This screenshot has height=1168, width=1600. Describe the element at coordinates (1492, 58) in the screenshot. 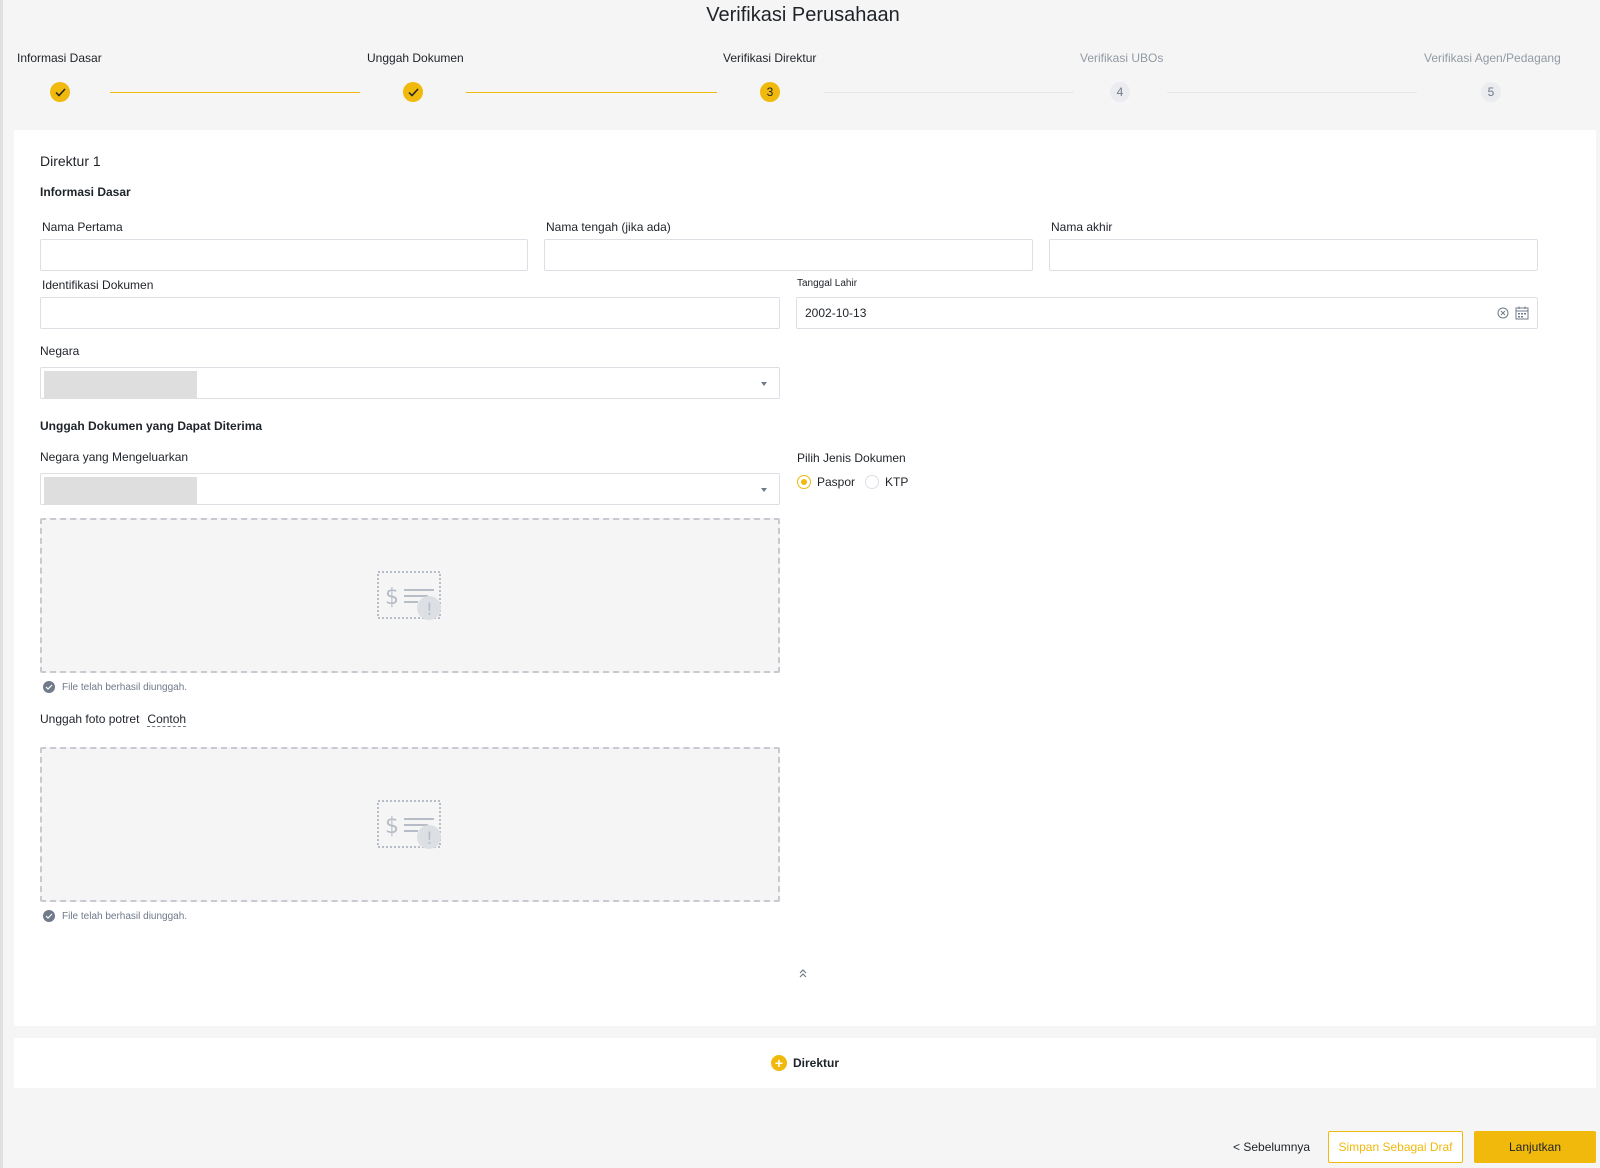

I see `step-label-agent: Verifikasi Agen/Pedagang` at that location.